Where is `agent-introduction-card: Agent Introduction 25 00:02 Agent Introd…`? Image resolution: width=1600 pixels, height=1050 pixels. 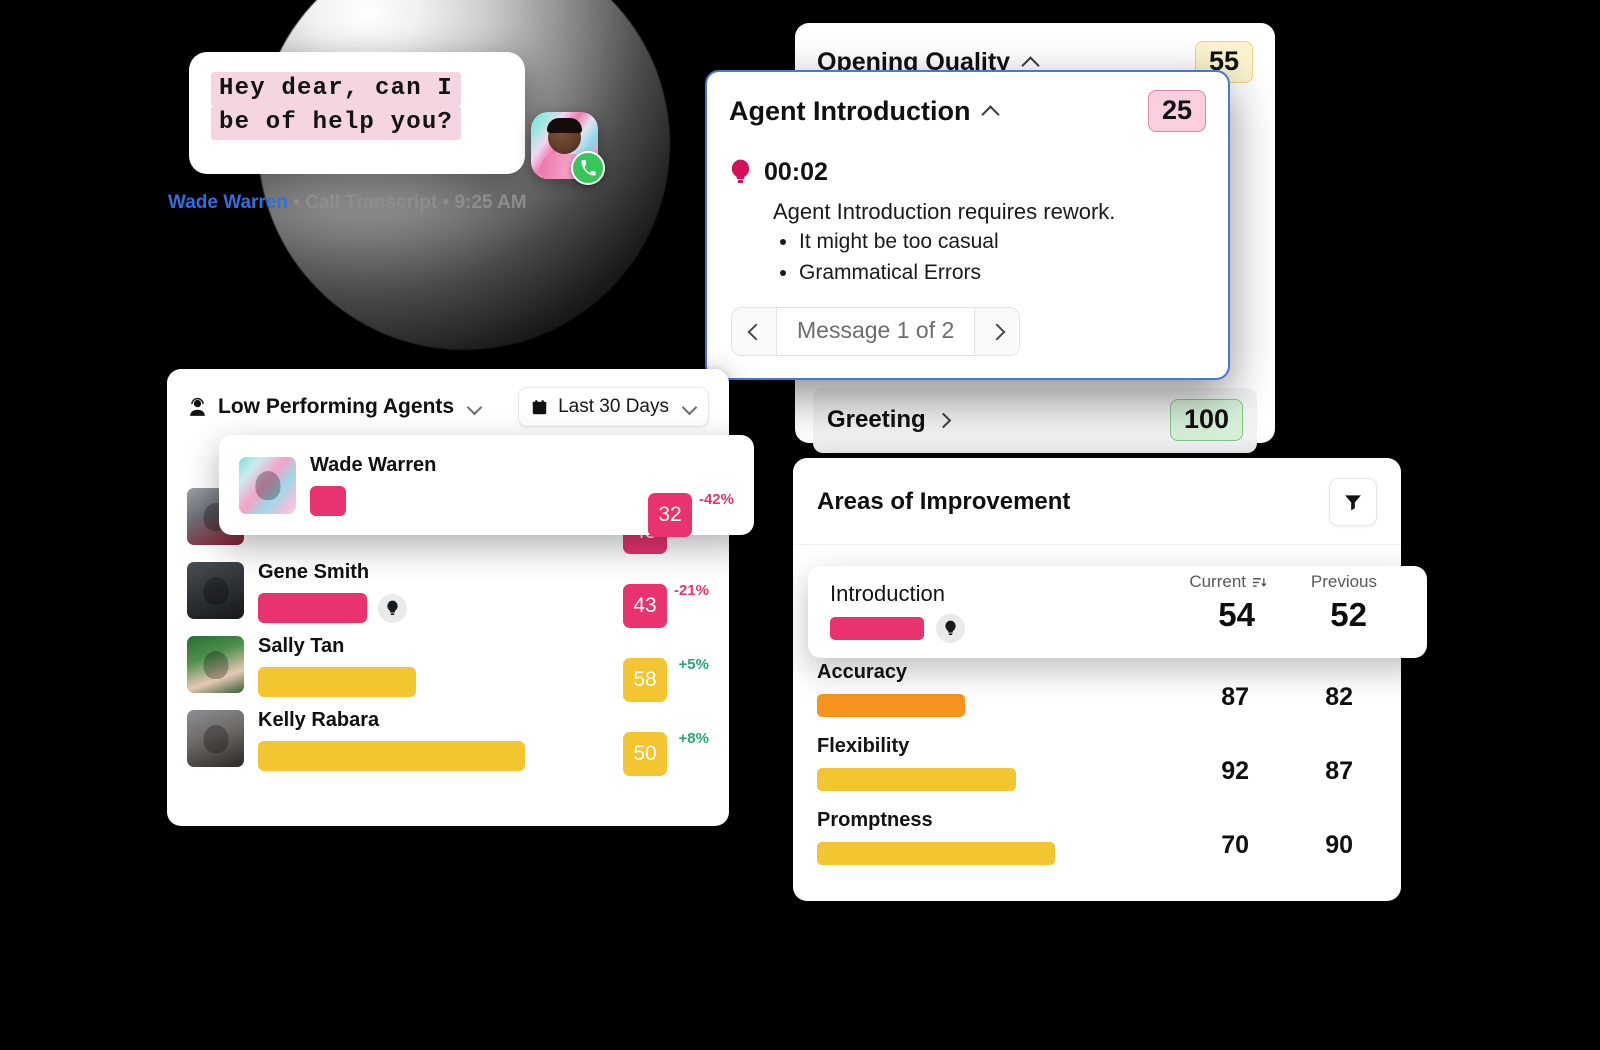 agent-introduction-card: Agent Introduction 25 00:02 Agent Introd… is located at coordinates (967, 225).